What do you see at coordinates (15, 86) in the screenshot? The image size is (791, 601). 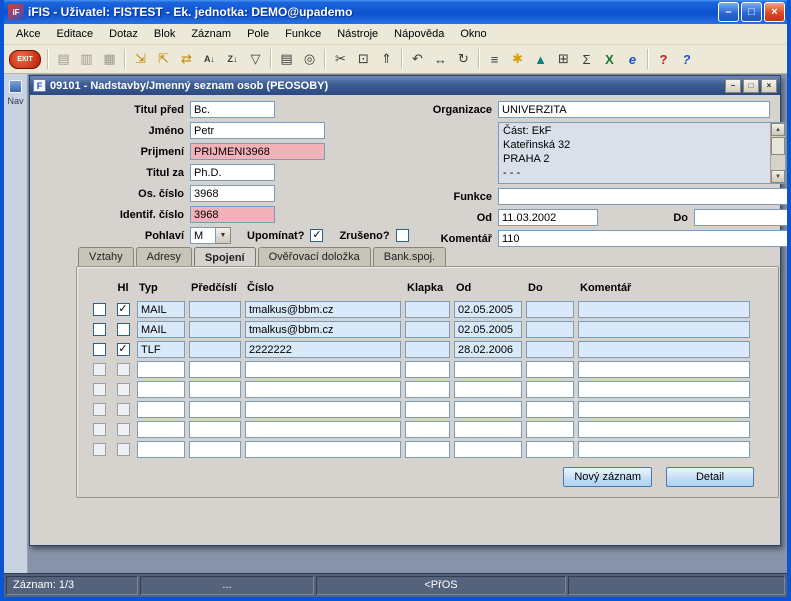 I see `nav-icon` at bounding box center [15, 86].